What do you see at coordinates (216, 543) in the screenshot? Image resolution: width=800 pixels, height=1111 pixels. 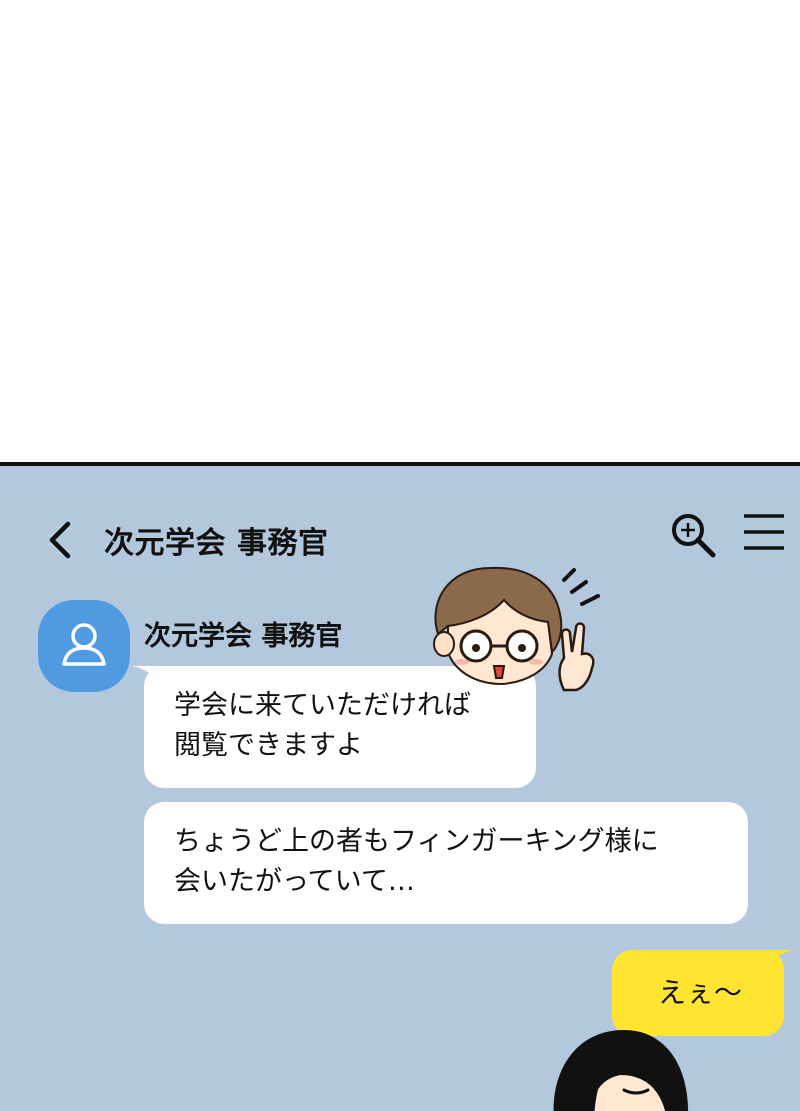 I see `chat-title: 次元学会 事務官` at bounding box center [216, 543].